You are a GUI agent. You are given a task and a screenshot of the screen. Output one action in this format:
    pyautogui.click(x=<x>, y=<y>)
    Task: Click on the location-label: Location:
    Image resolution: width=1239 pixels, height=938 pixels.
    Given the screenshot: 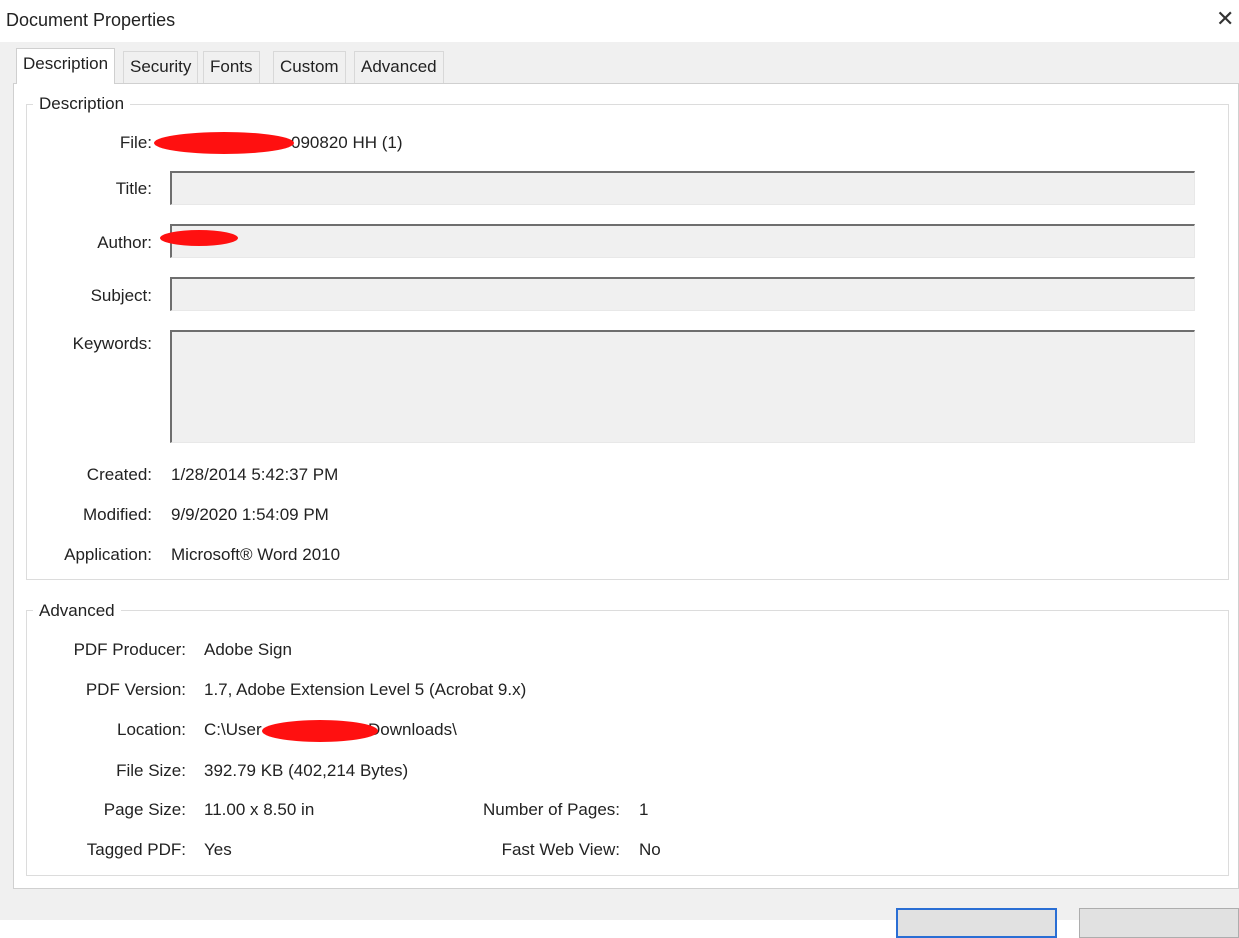 What is the action you would take?
    pyautogui.click(x=151, y=729)
    